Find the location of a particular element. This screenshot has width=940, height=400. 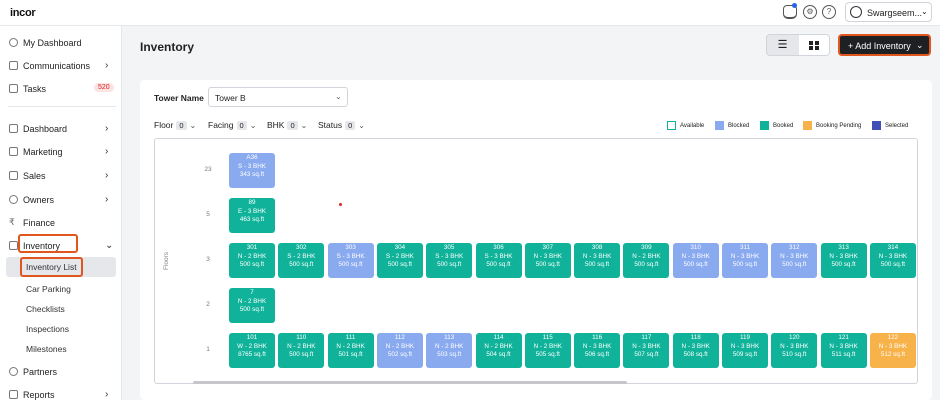

filter-status: Status 0 ⌄ is located at coordinates (341, 125).